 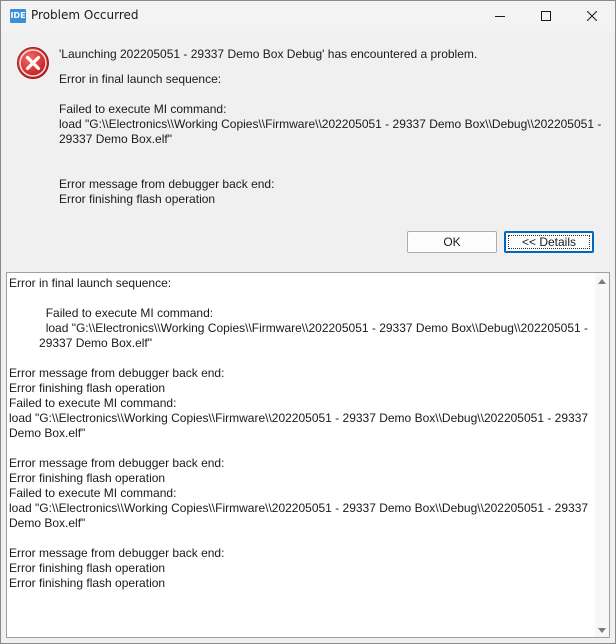 I want to click on message-line: Error finishing flash operation, so click(x=137, y=199).